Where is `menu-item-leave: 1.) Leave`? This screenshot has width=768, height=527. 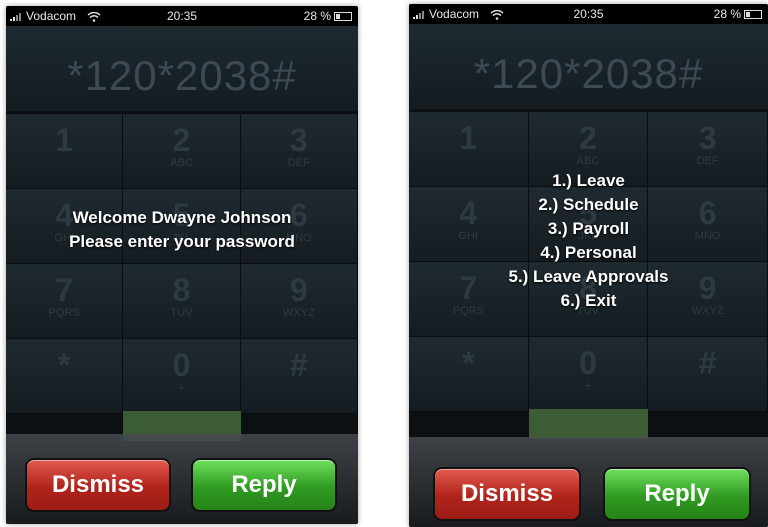
menu-item-leave: 1.) Leave is located at coordinates (588, 180).